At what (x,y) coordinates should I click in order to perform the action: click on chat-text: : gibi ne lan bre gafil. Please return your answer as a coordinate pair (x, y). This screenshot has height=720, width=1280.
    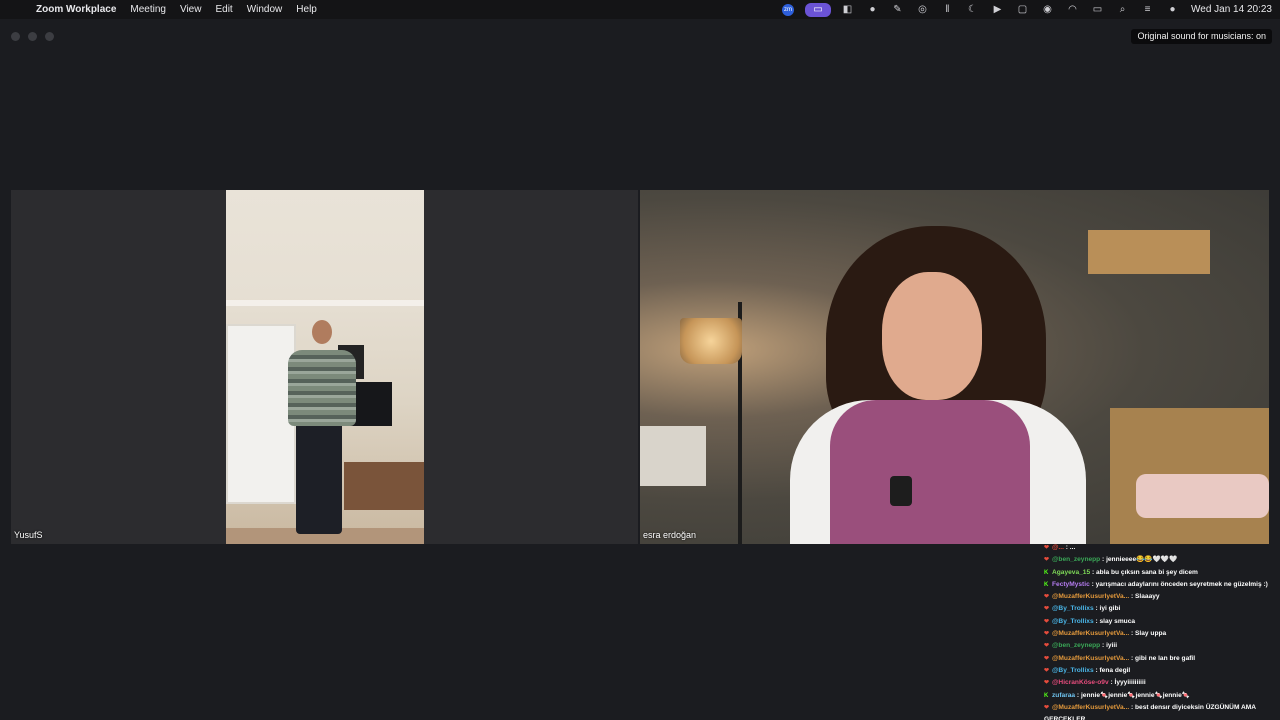
    Looking at the image, I should click on (1162, 658).